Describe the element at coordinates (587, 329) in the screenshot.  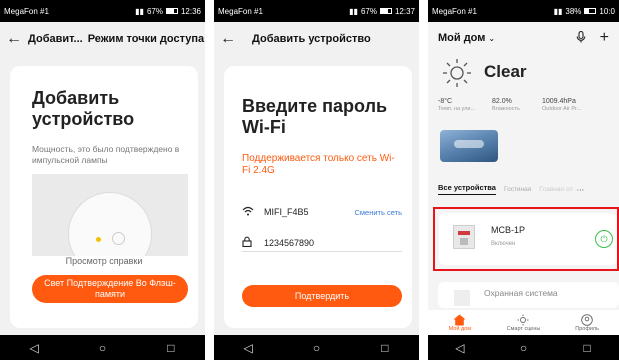
I see `nav-label: Профиль` at that location.